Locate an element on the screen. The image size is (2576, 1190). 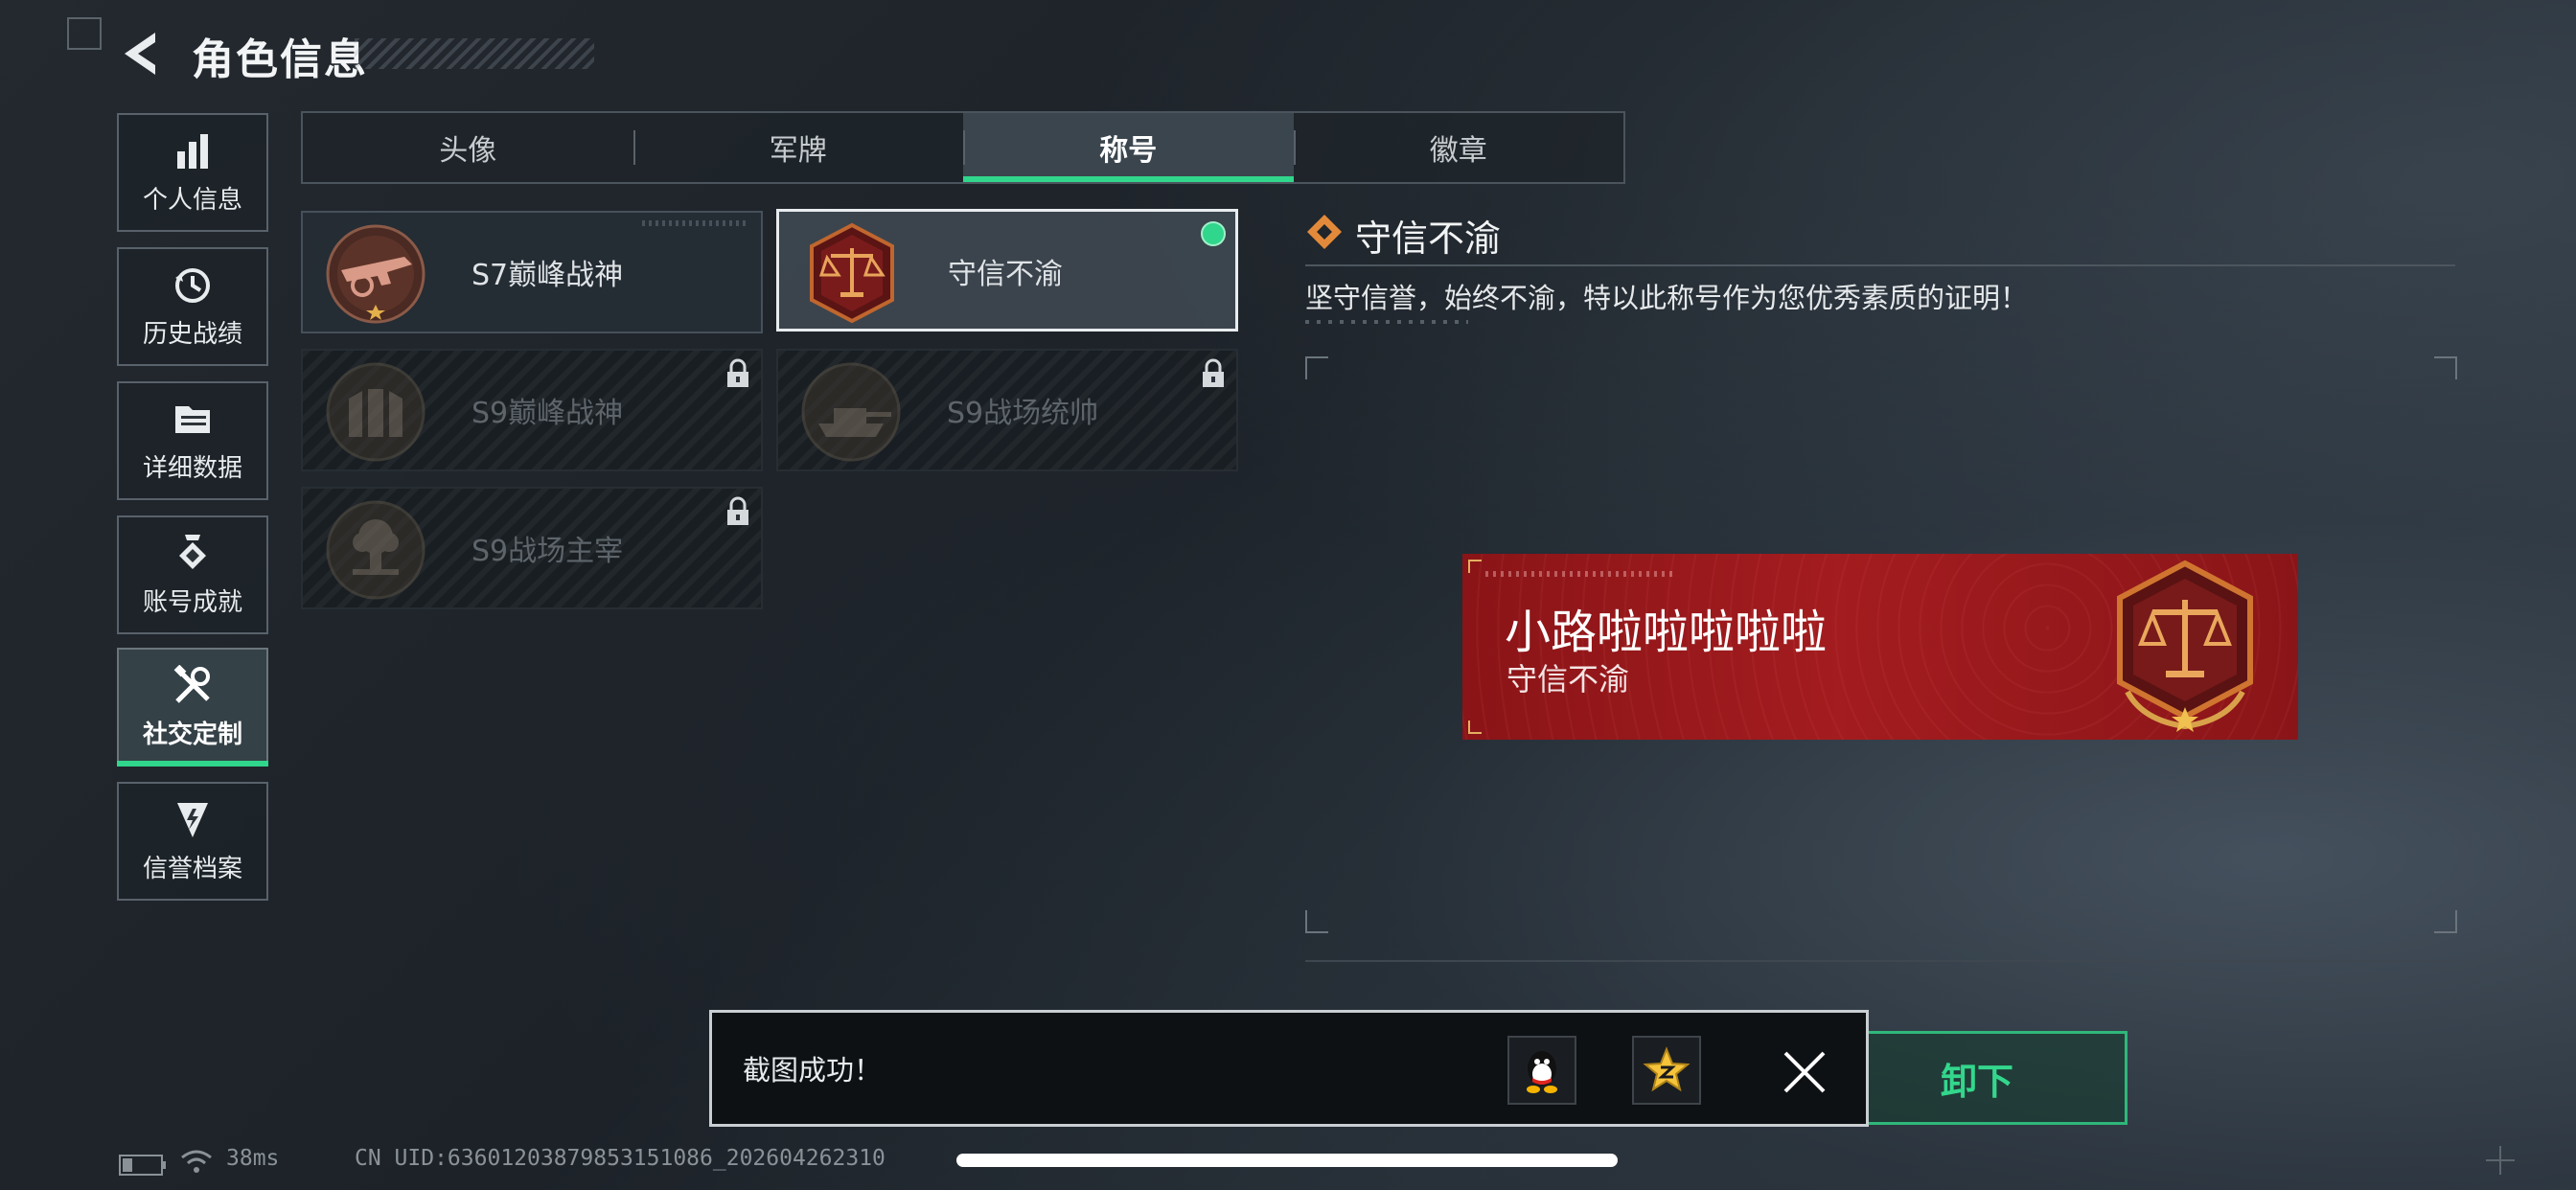
banner-decoration is located at coordinates (1581, 574).